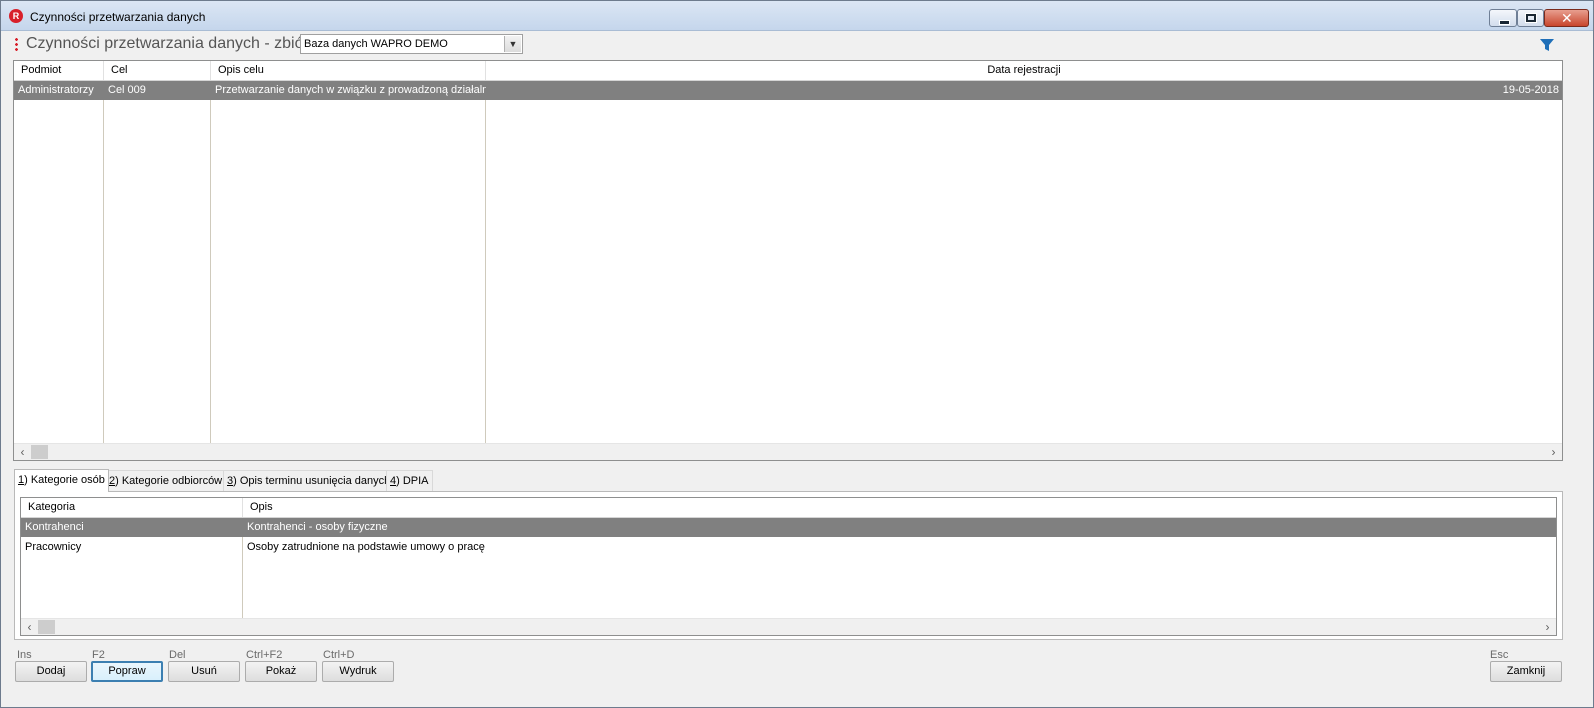 The width and height of the screenshot is (1594, 708). I want to click on minimize-icon, so click(1504, 22).